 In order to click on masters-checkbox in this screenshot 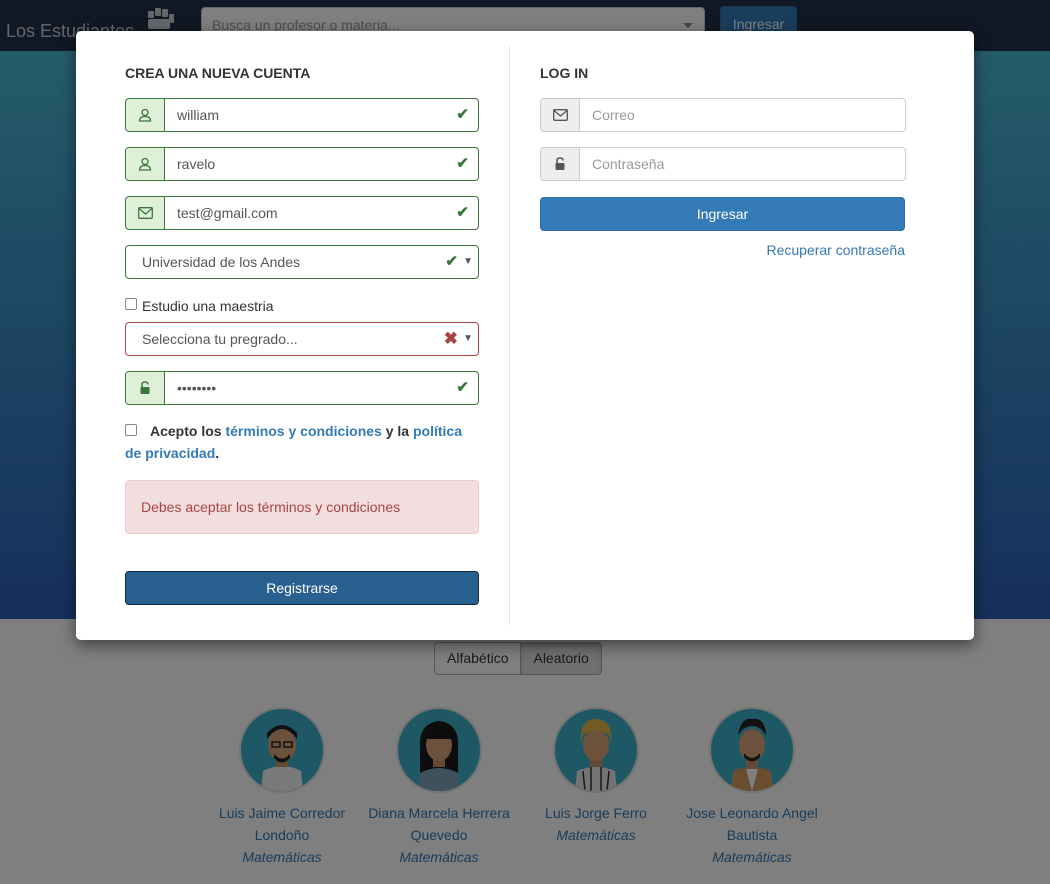, I will do `click(131, 304)`.